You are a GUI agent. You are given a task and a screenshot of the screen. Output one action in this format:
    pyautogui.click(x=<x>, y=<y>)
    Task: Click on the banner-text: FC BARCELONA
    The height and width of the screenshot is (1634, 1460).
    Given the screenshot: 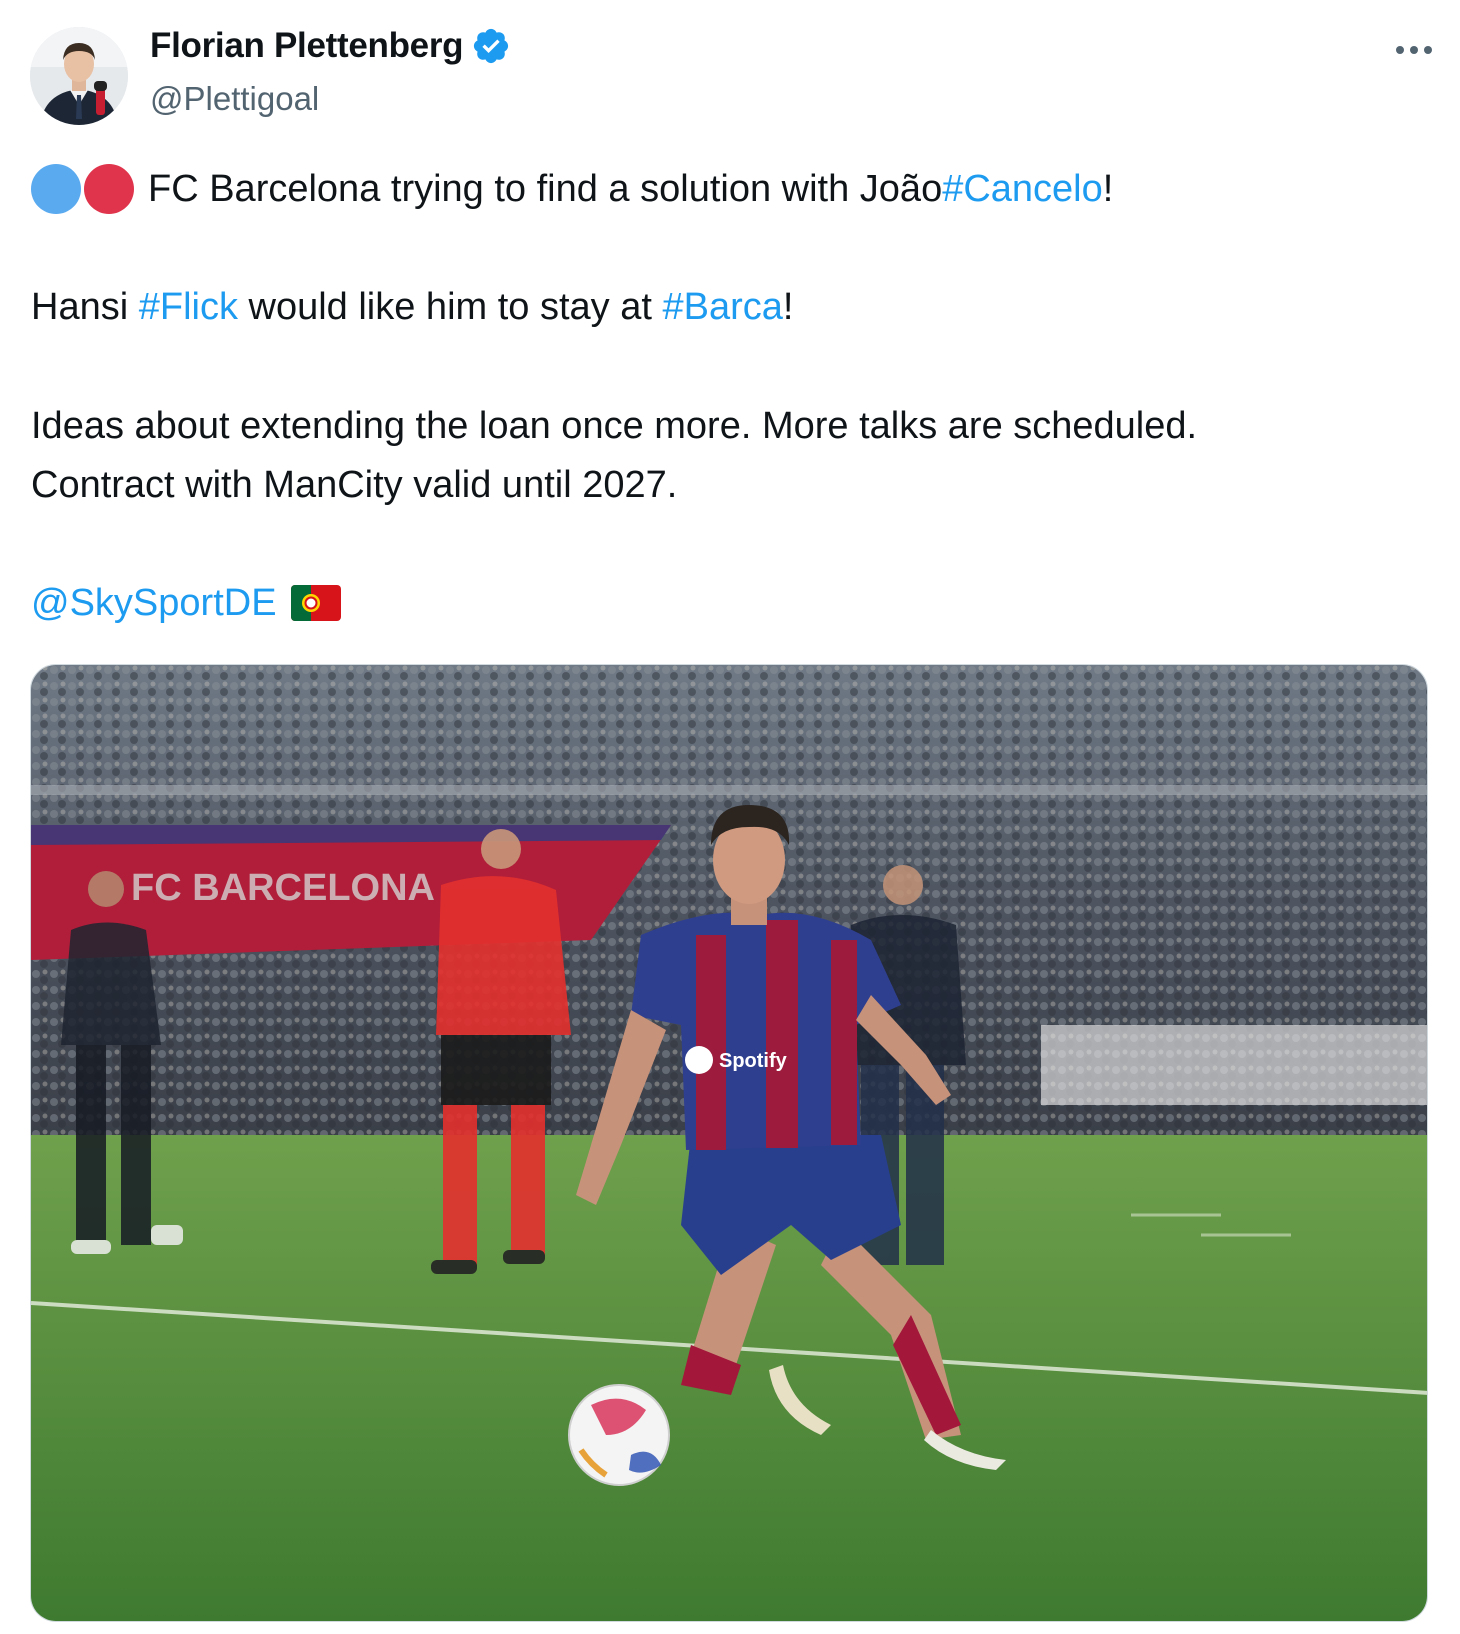 What is the action you would take?
    pyautogui.click(x=283, y=888)
    